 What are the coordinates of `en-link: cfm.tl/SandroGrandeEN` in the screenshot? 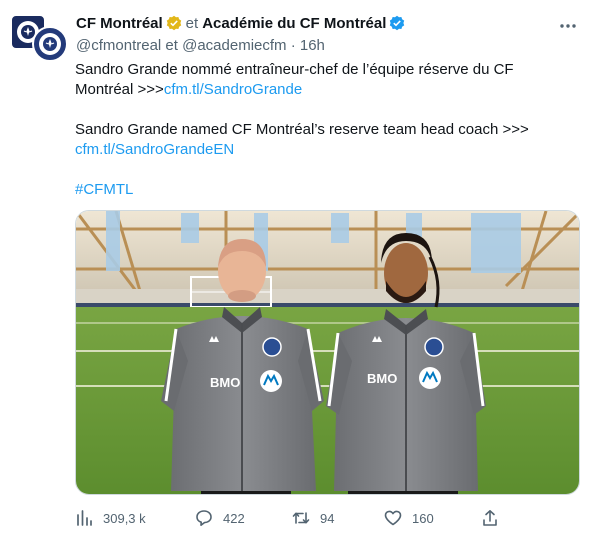 It's located at (154, 149).